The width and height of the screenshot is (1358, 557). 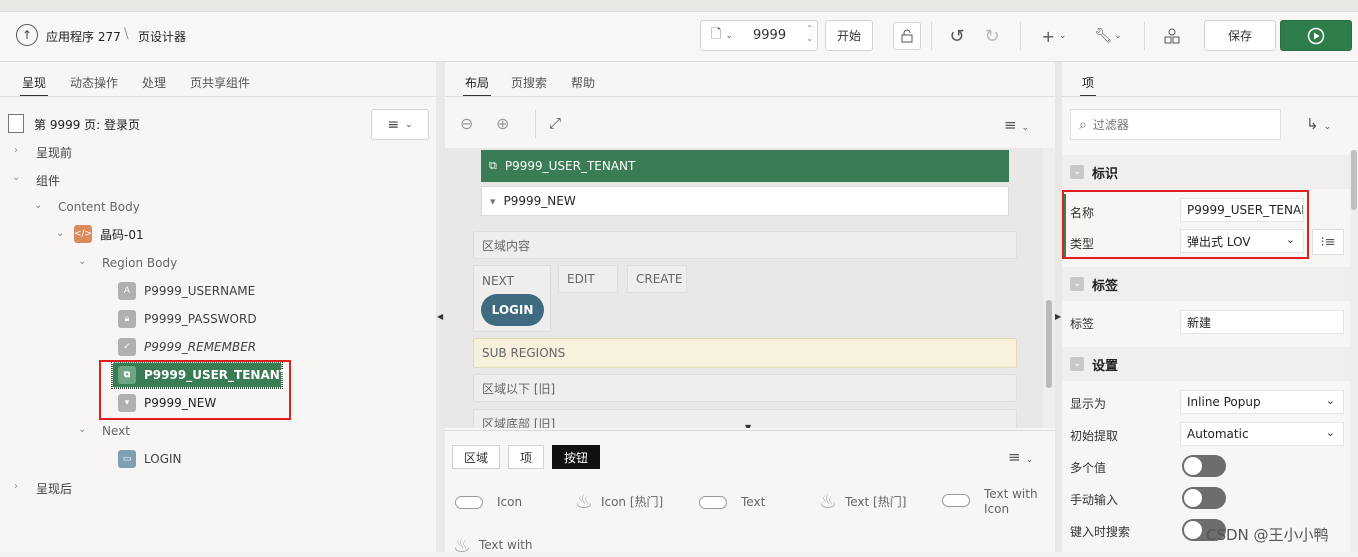 I want to click on grid-item-user-tenant: ⧉ P9999_USER_TENANT, so click(x=745, y=166).